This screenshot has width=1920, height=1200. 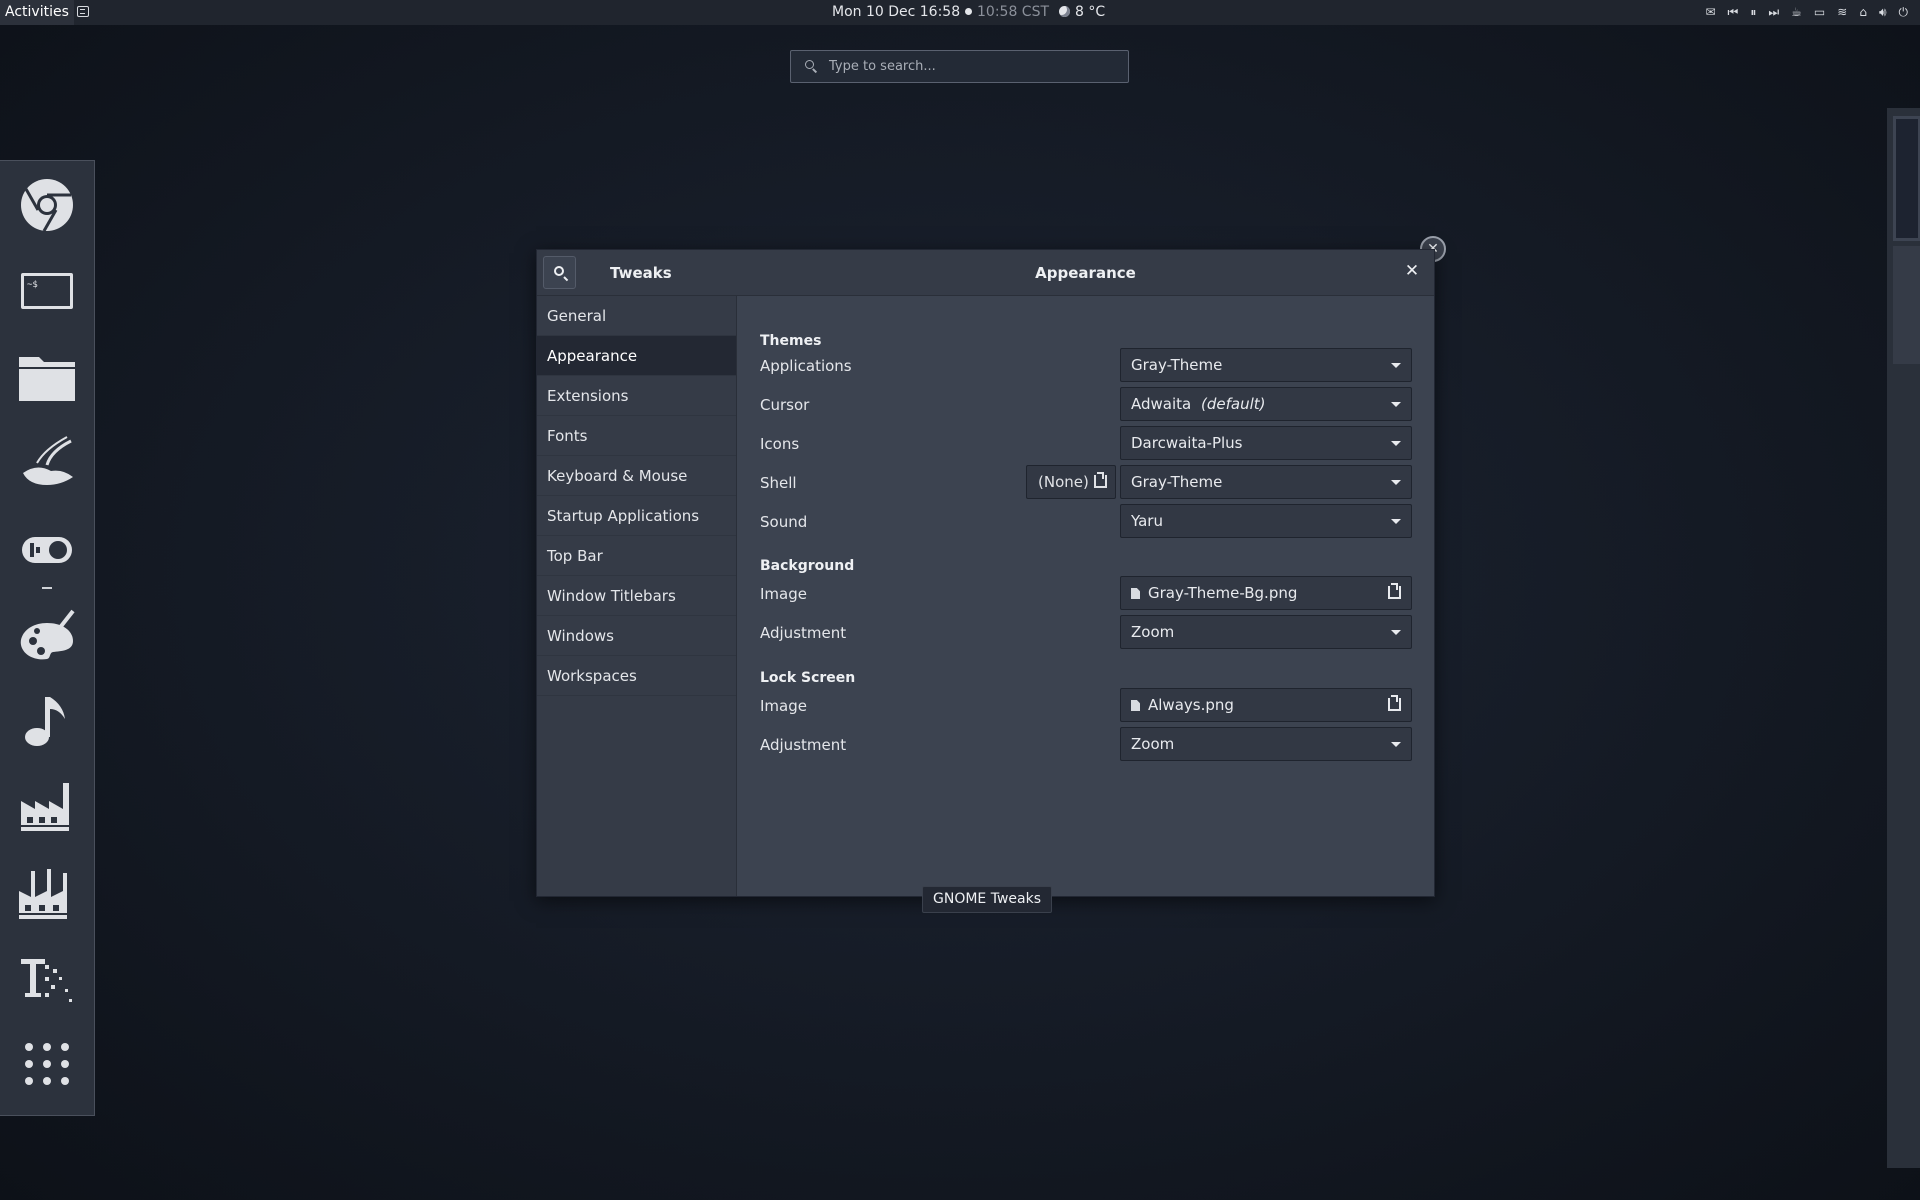 I want to click on lock-screen-image-file-button: Always.png, so click(x=1266, y=705).